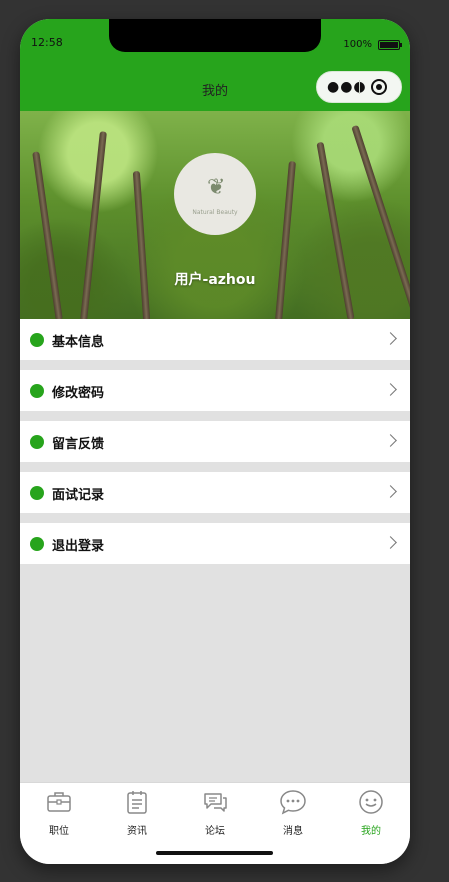 The image size is (449, 882). Describe the element at coordinates (215, 492) in the screenshot. I see `menu-item-interview-records: 面试记录` at that location.